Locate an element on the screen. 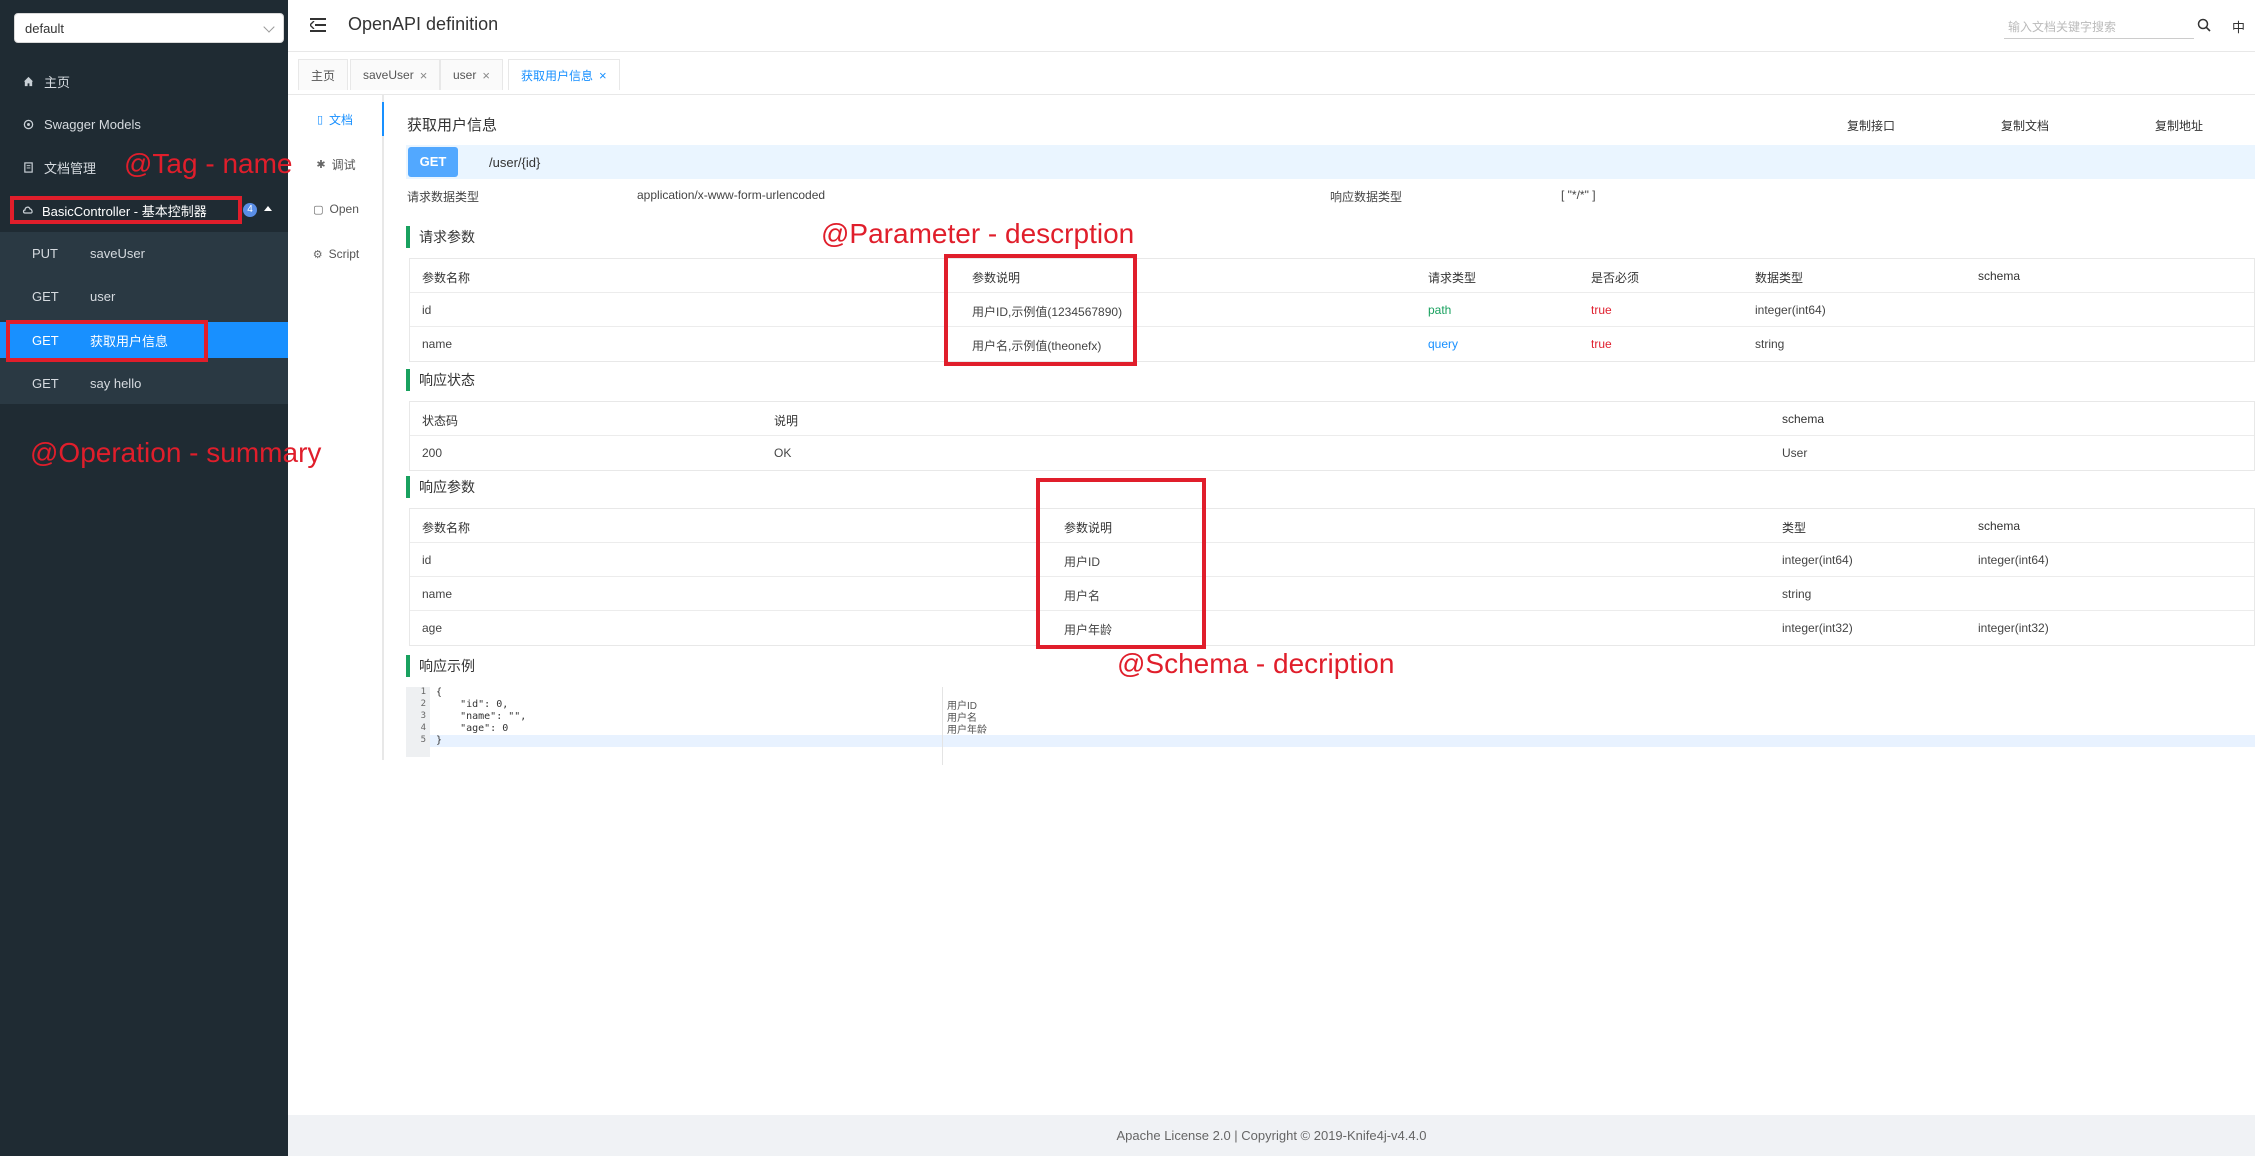 The height and width of the screenshot is (1156, 2255). operation-item-say-hello: GET say hello is located at coordinates (144, 383).